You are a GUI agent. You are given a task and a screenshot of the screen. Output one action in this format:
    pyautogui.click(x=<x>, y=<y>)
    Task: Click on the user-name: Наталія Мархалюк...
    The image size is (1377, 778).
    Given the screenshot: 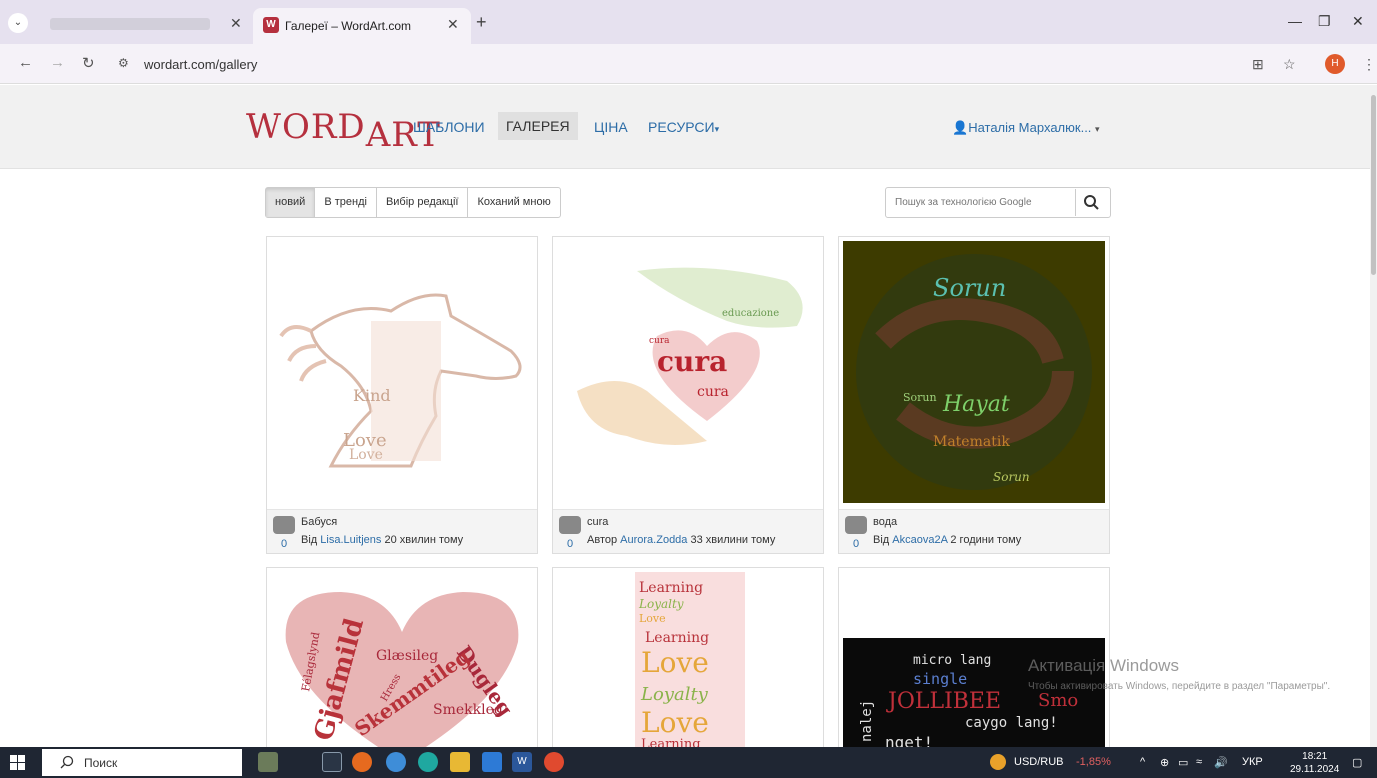 What is the action you would take?
    pyautogui.click(x=1030, y=127)
    